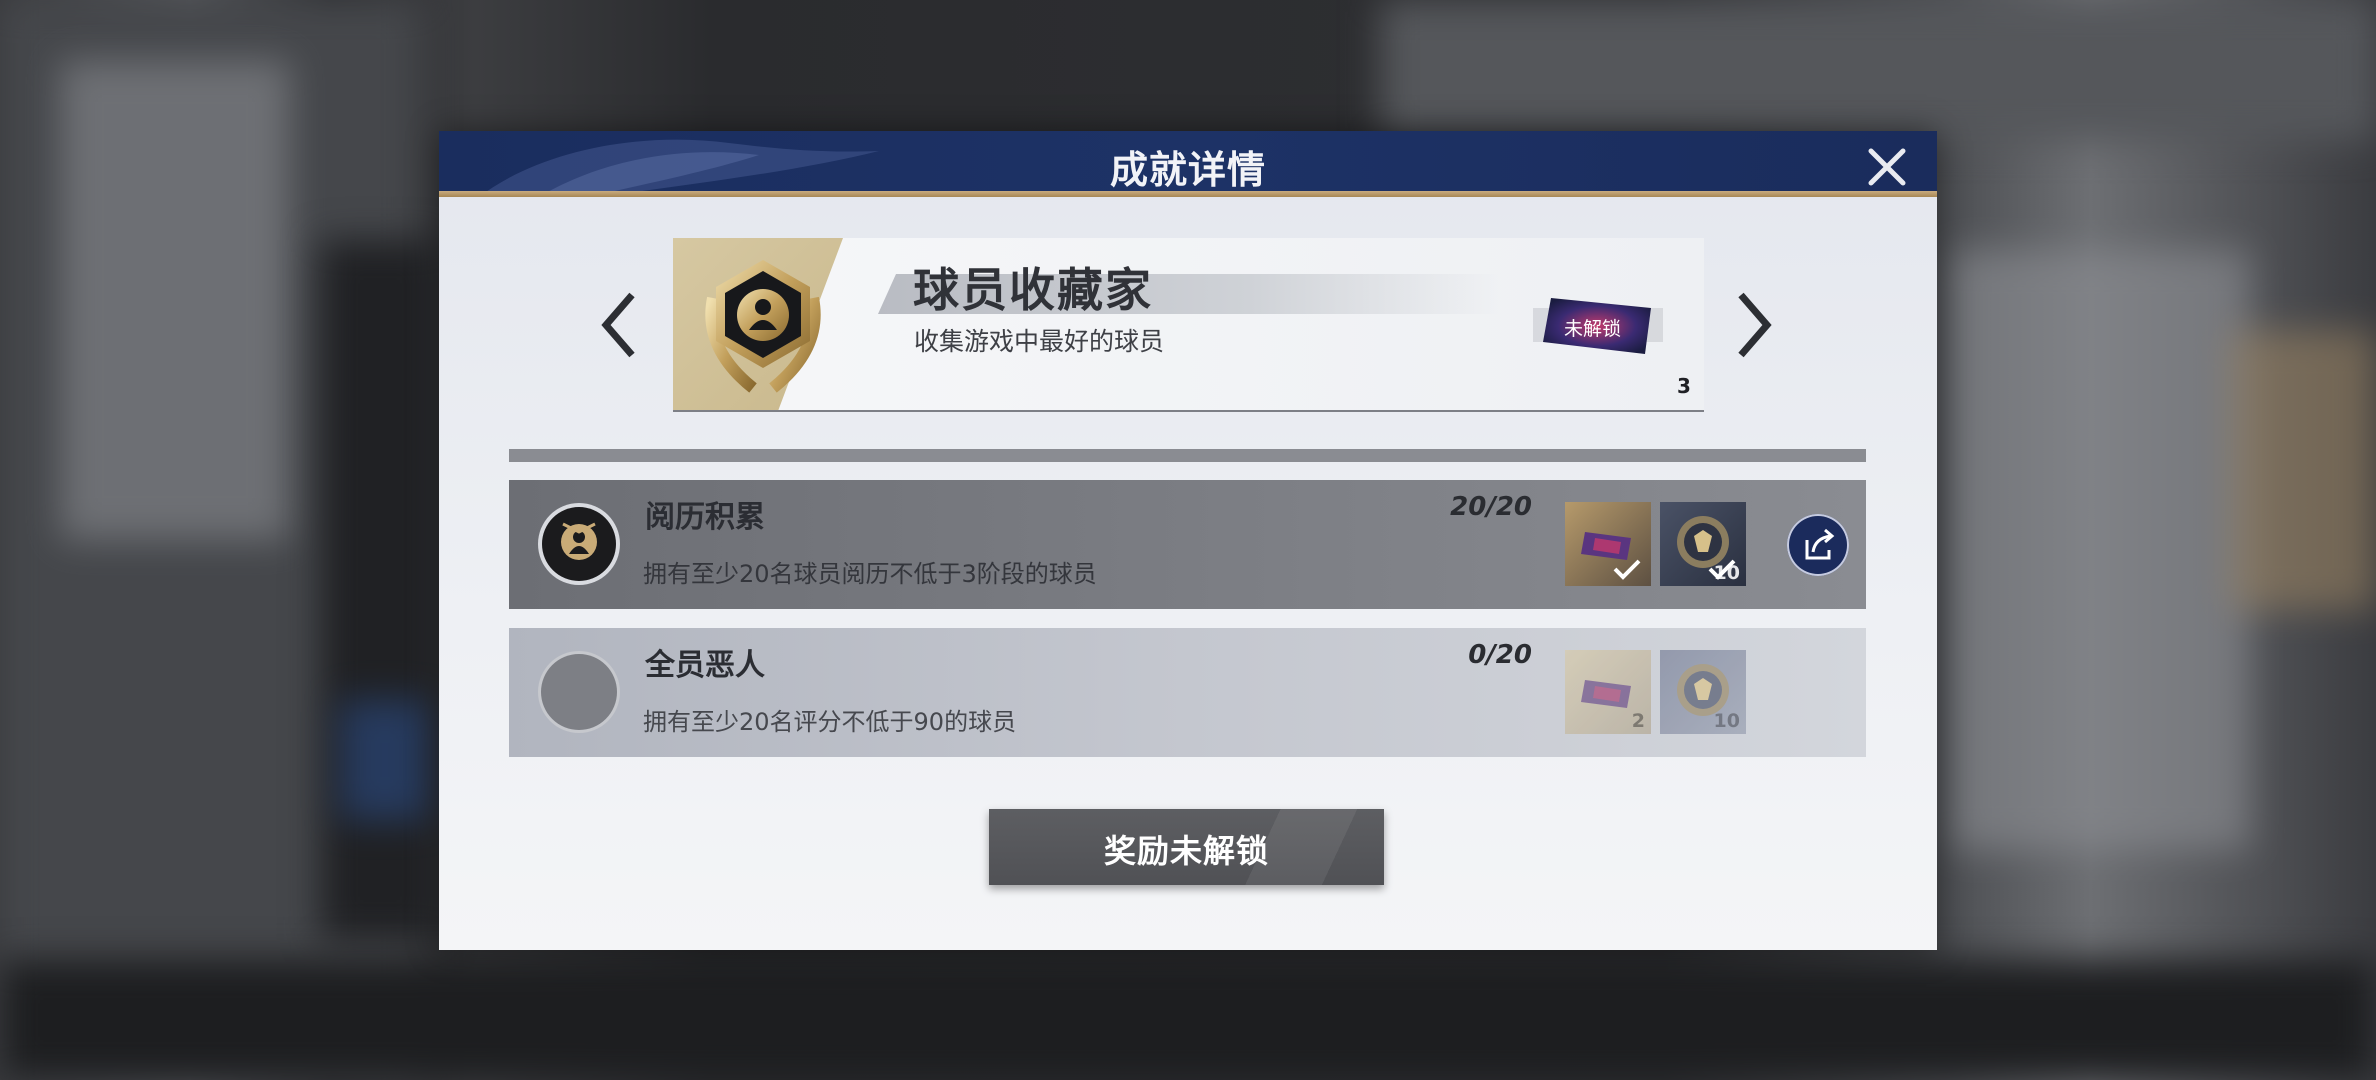 Image resolution: width=2376 pixels, height=1080 pixels. I want to click on task-progress: 0/20, so click(1500, 655).